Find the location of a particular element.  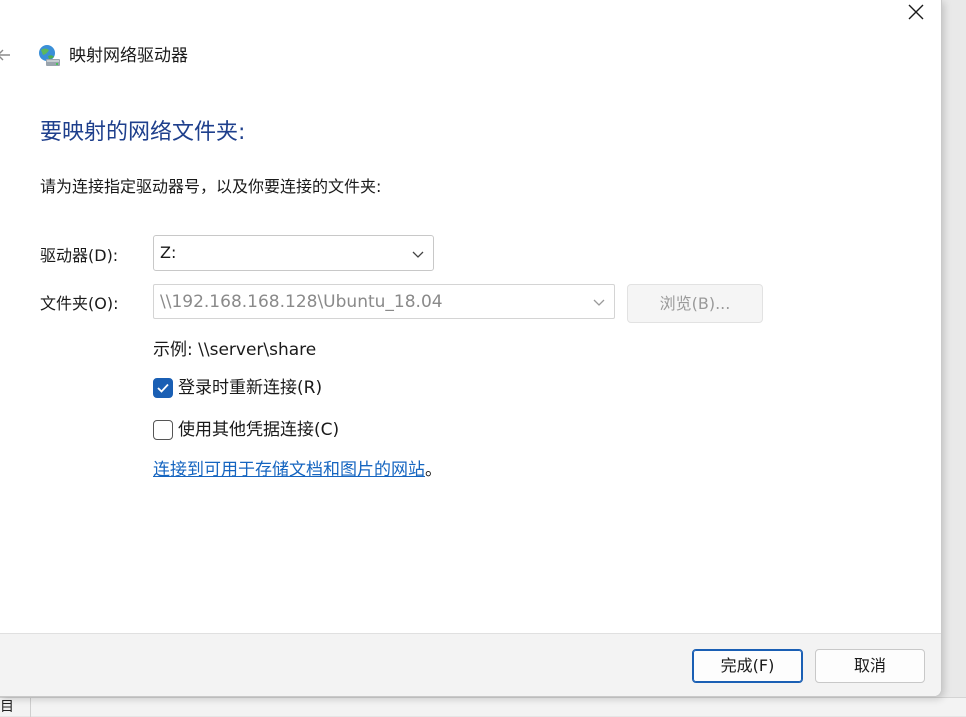

page-heading: 要映射的网络文件夹: is located at coordinates (143, 132).